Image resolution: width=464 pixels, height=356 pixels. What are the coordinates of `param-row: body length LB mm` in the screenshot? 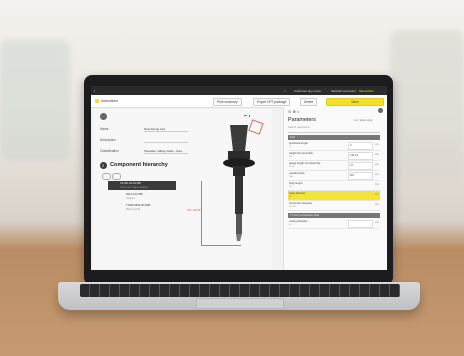 It's located at (334, 186).